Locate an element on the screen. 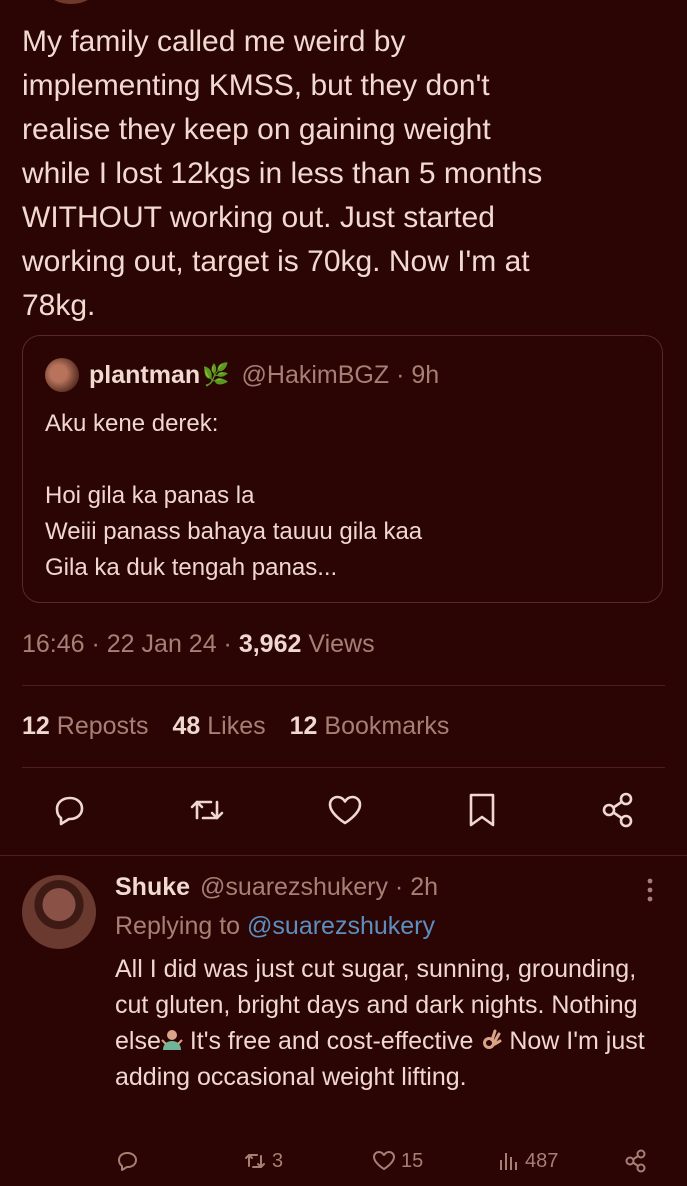 Image resolution: width=687 pixels, height=1186 pixels. reply-likes-count: 15 is located at coordinates (412, 1160).